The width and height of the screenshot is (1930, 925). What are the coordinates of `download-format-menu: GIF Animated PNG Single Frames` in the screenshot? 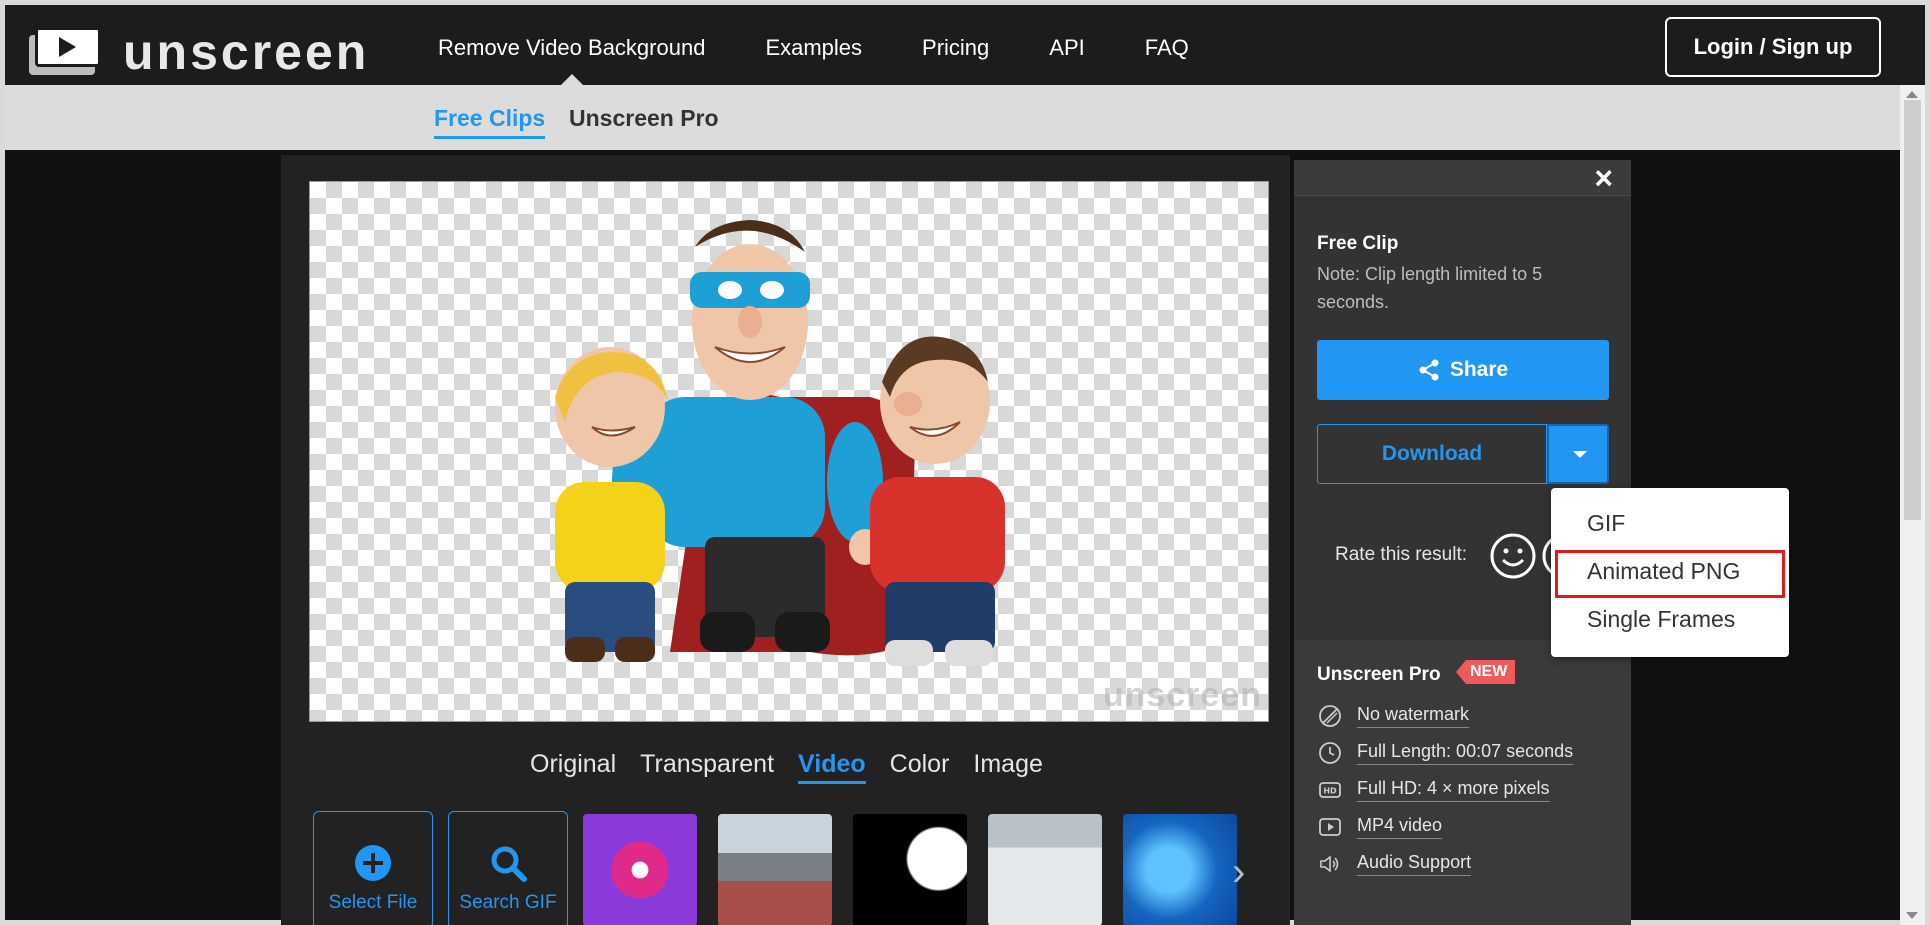 It's located at (1670, 572).